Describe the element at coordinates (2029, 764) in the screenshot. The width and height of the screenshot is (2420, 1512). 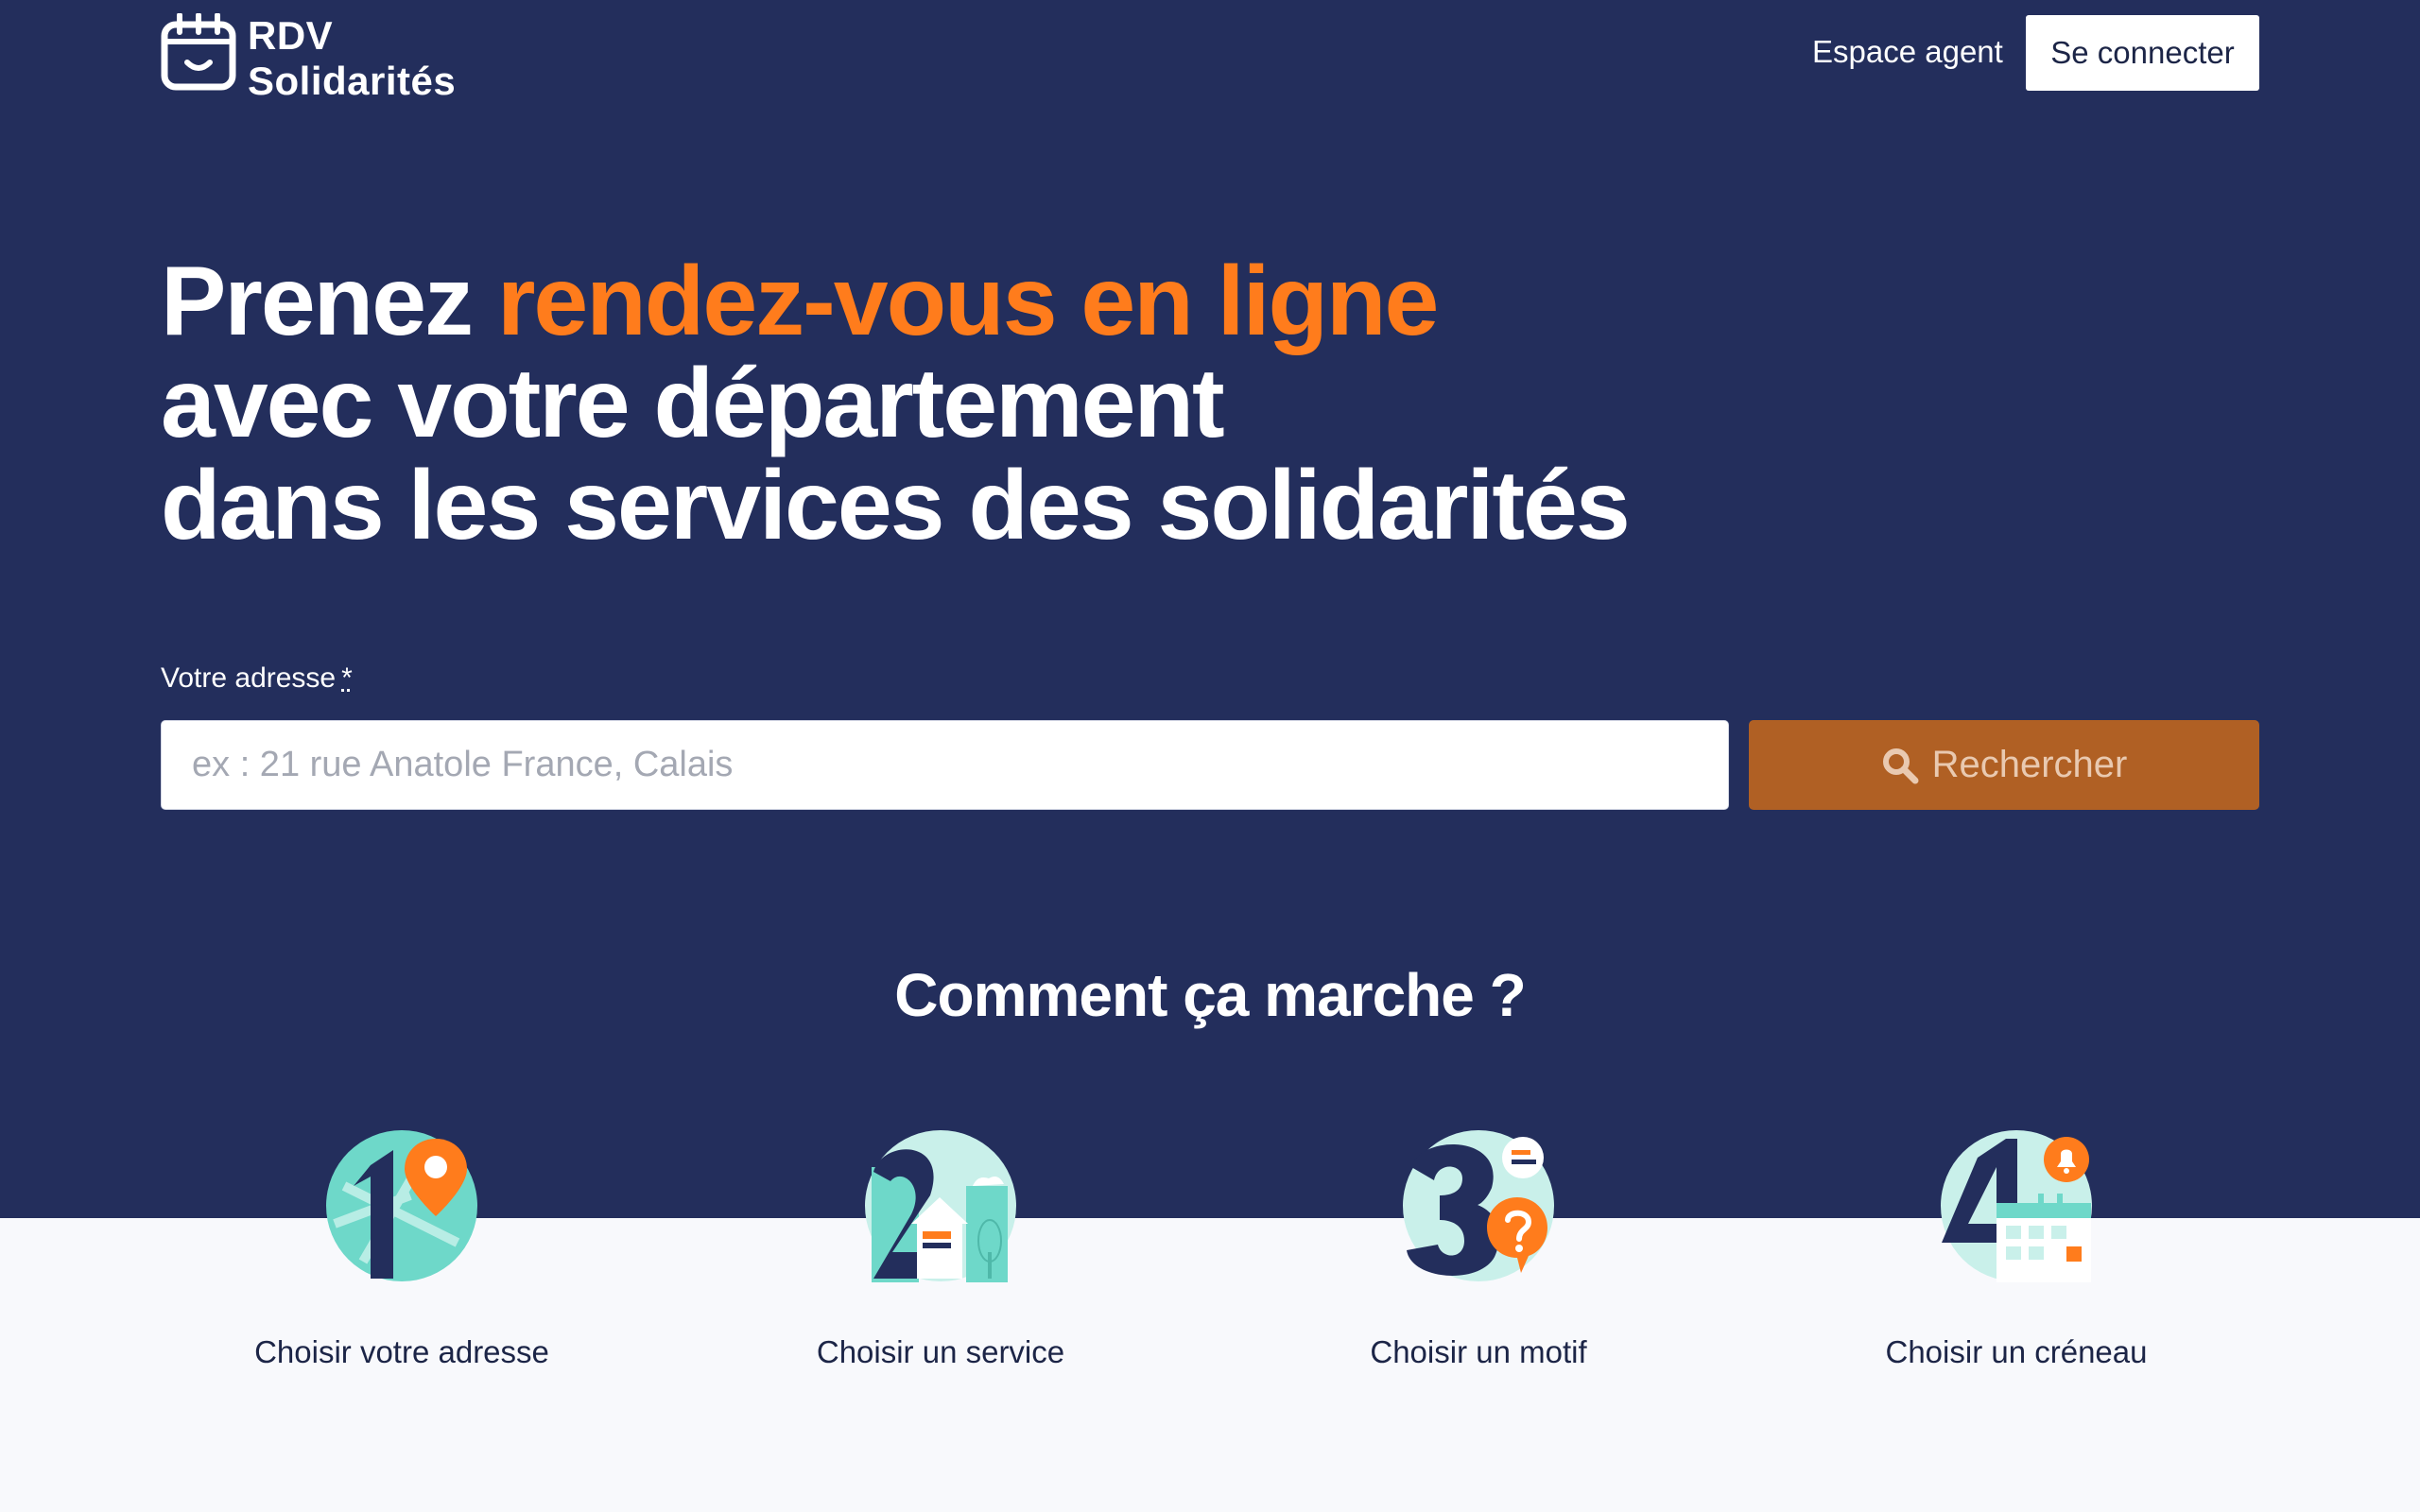
I see `search-button-label: Rechercher` at that location.